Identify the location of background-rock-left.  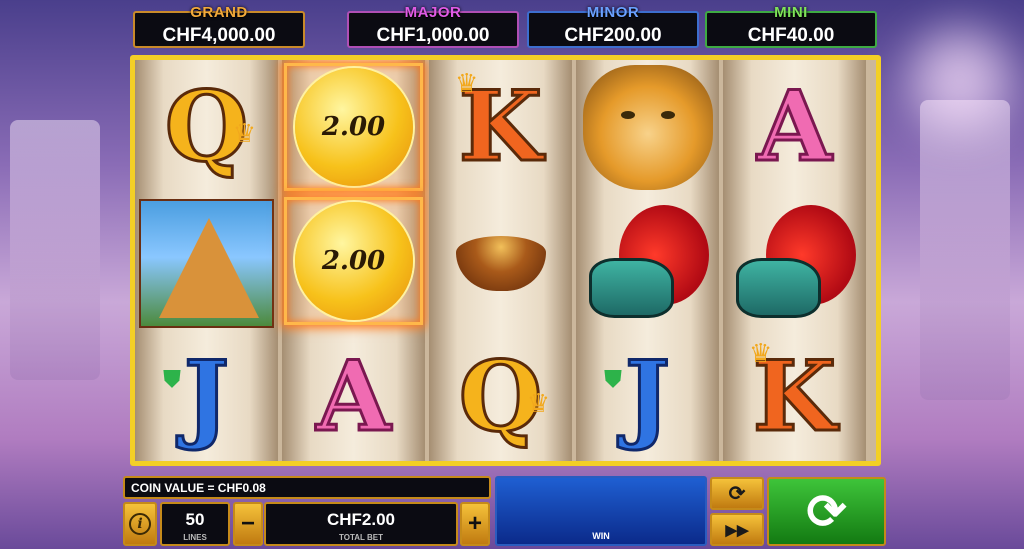
(55, 250).